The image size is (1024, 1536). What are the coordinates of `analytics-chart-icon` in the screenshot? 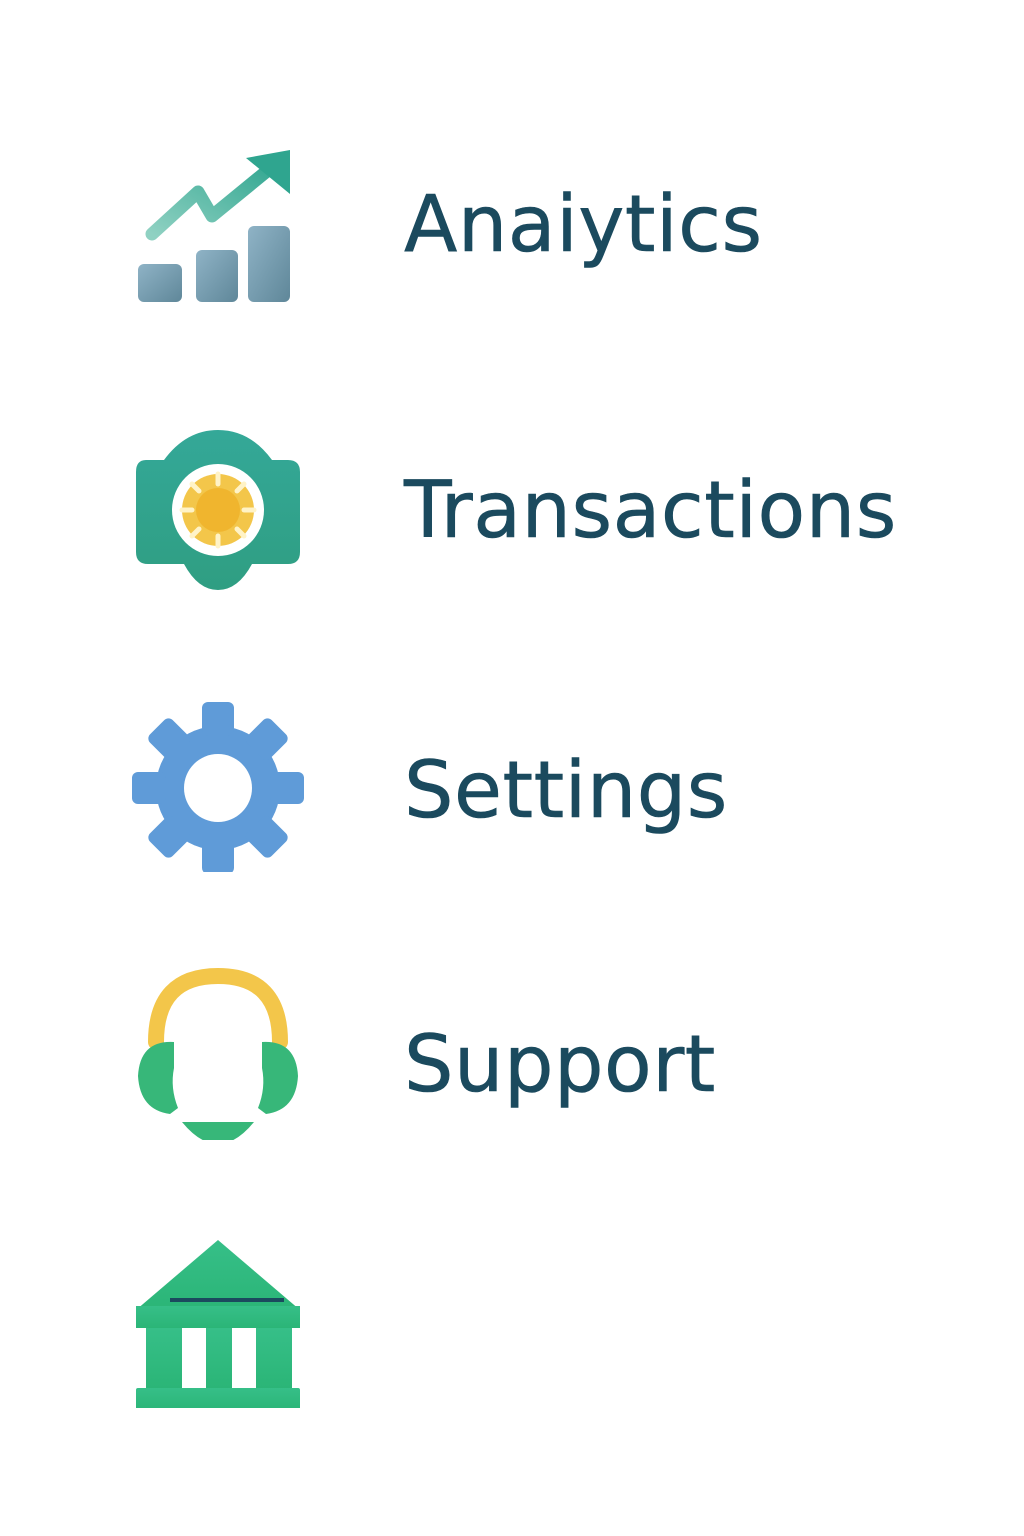 It's located at (218, 232).